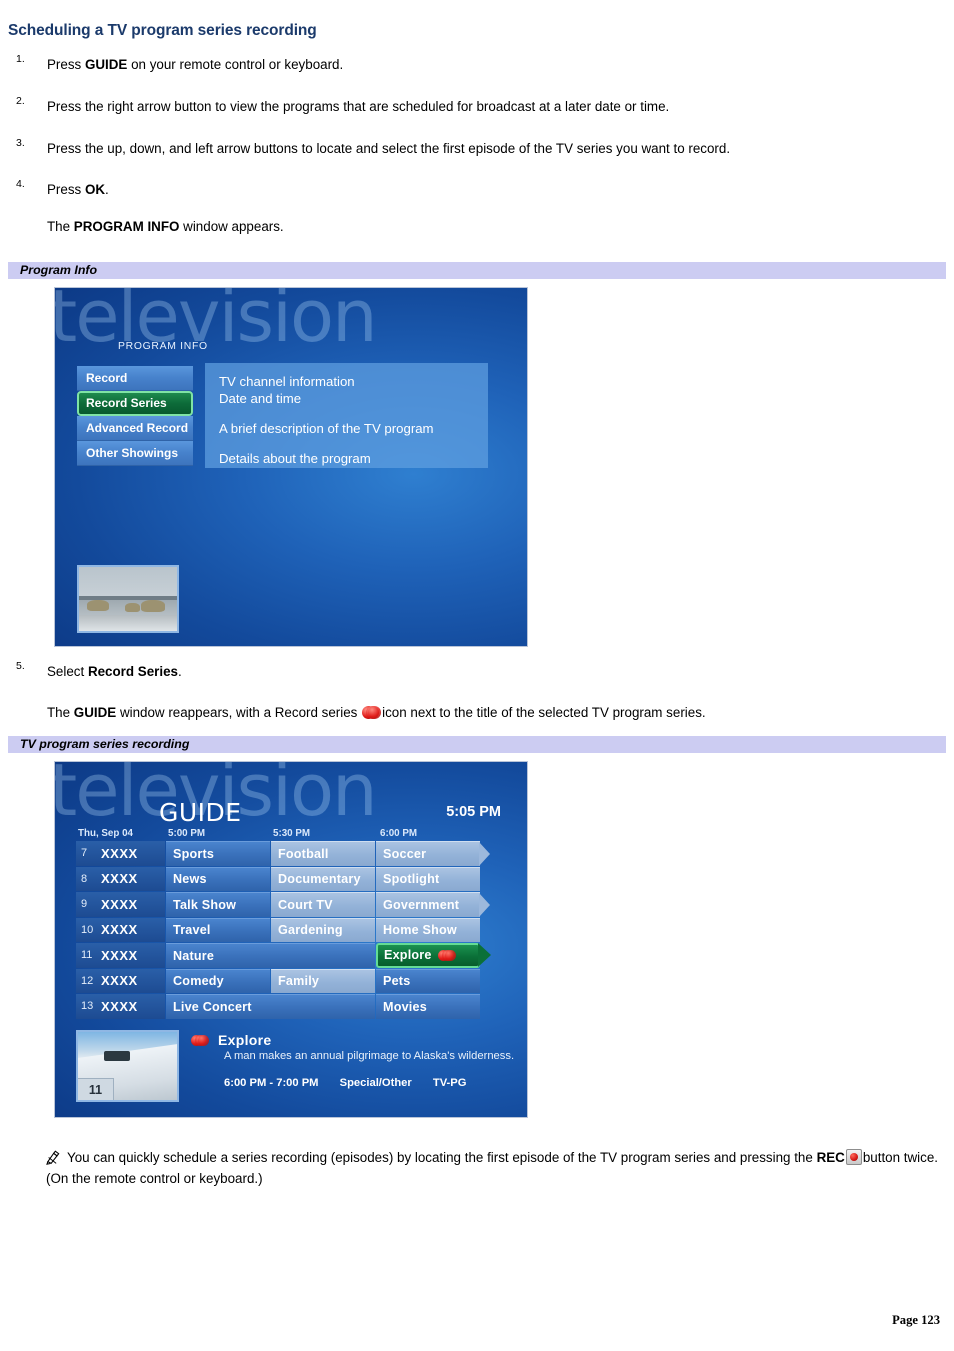  Describe the element at coordinates (218, 853) in the screenshot. I see `program-cell: Sports` at that location.